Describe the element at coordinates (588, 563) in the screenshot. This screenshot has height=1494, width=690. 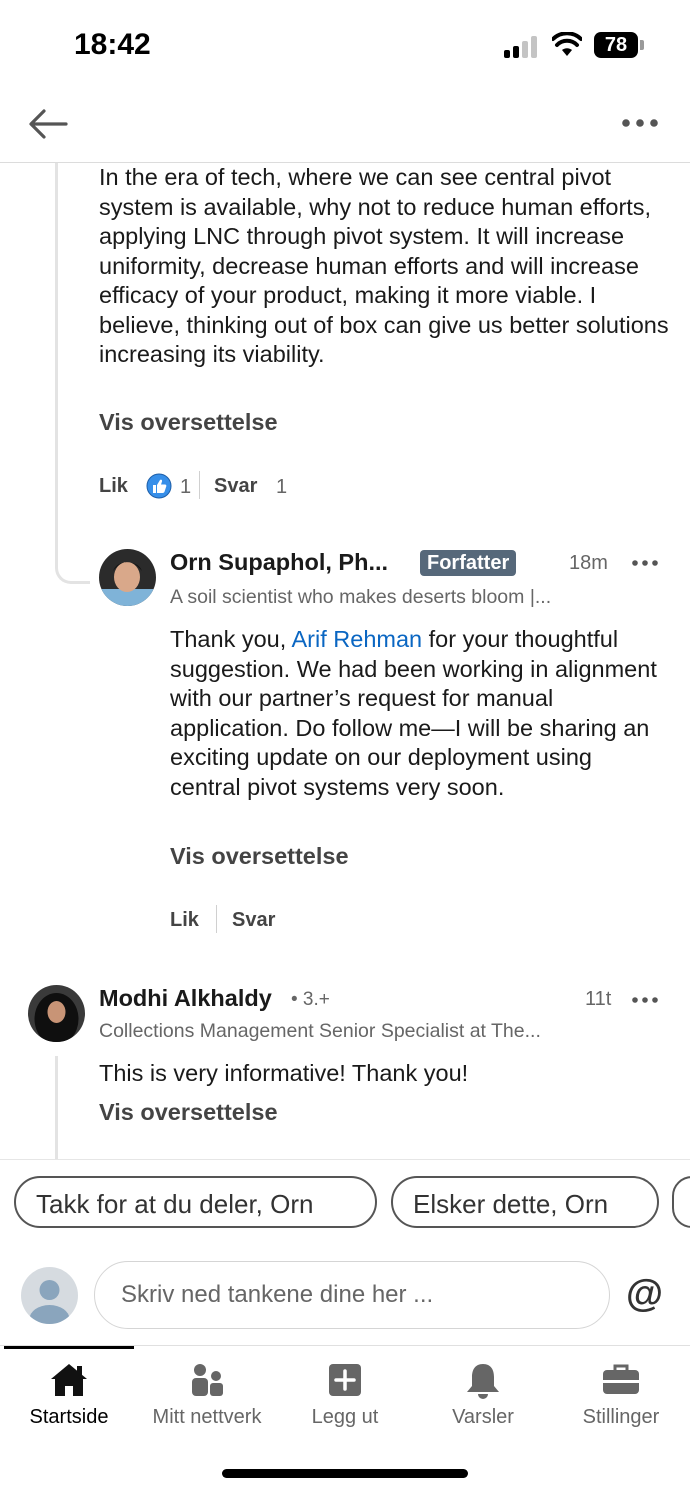
I see `comment-time: 18m` at that location.